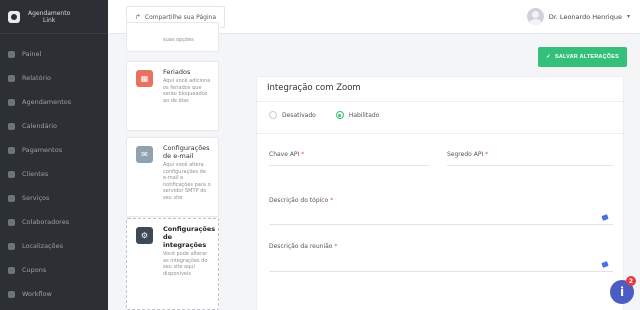 Image resolution: width=640 pixels, height=310 pixels. I want to click on api-secret-input, so click(530, 165).